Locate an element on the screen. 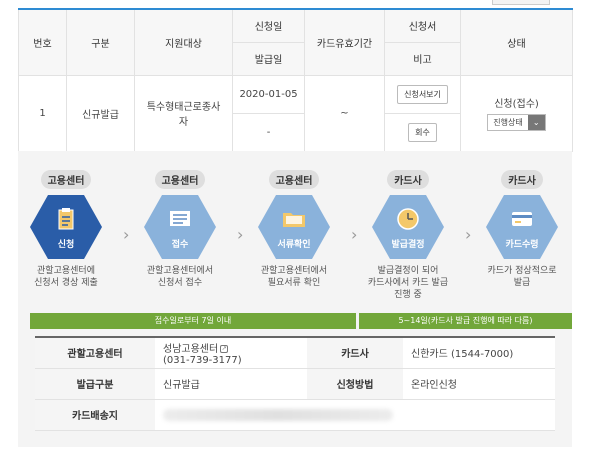  header-status: 상태 is located at coordinates (516, 42).